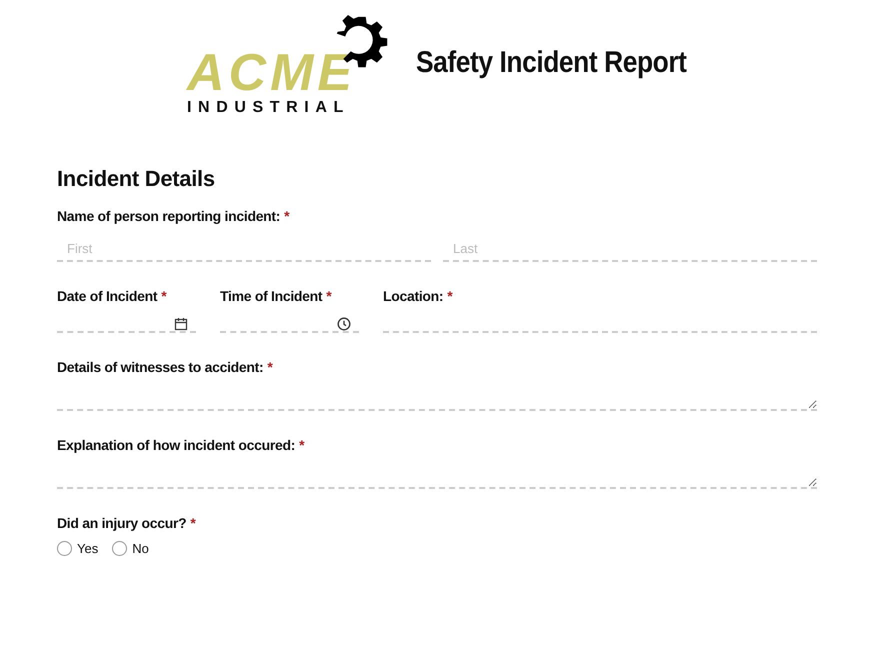 The image size is (873, 671). What do you see at coordinates (551, 63) in the screenshot?
I see `page-title: Safety Incident Report` at bounding box center [551, 63].